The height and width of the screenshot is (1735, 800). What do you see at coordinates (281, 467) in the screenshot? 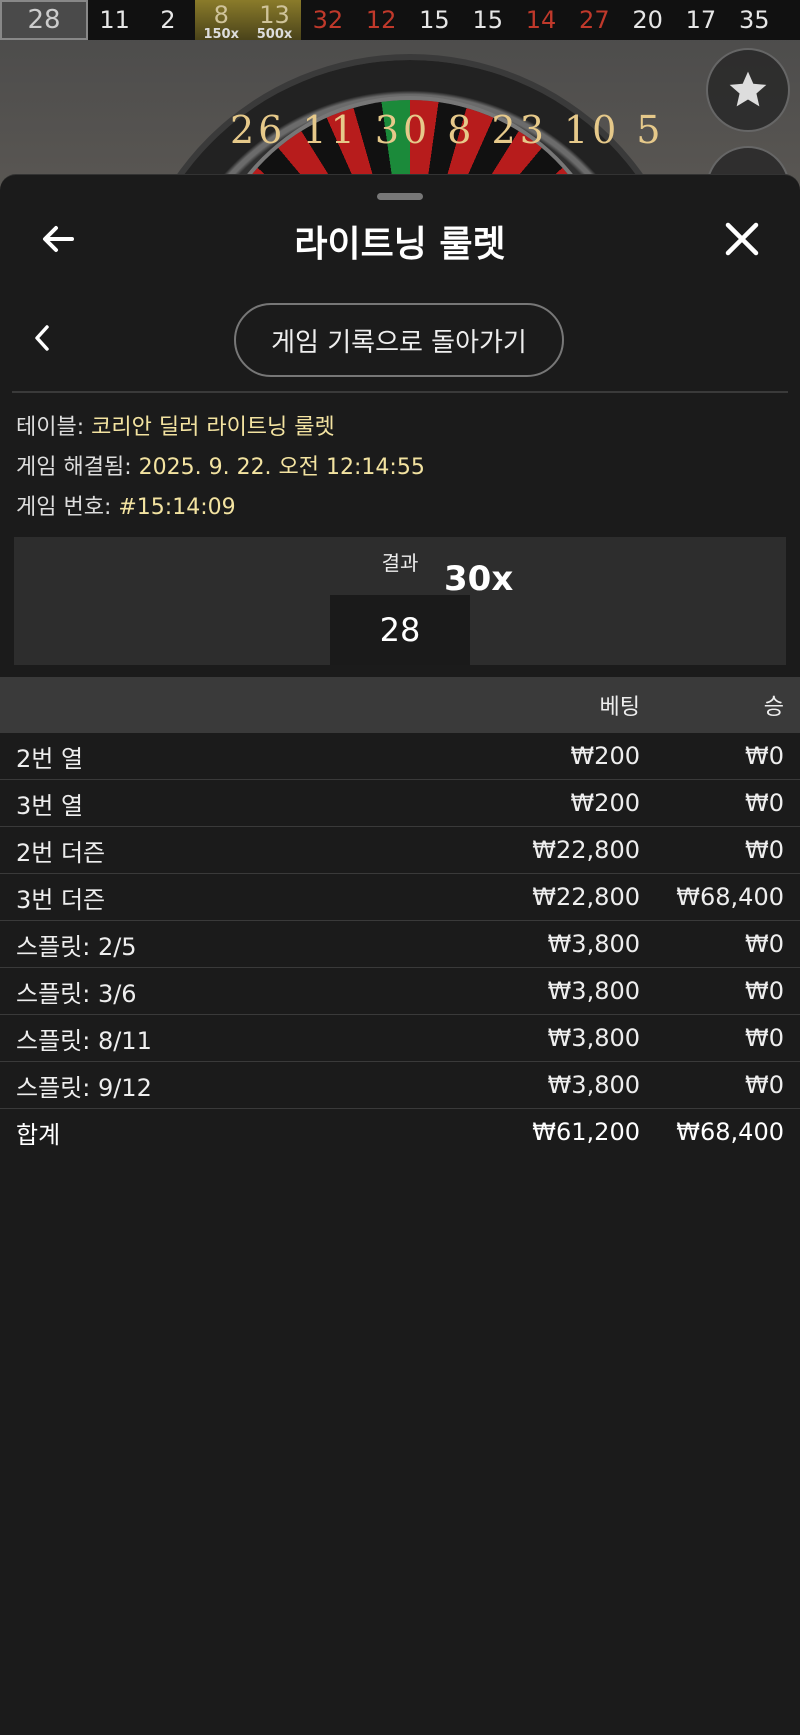
I see `info-resolved-value: 2025. 9. 22. 오전 12:14:55` at bounding box center [281, 467].